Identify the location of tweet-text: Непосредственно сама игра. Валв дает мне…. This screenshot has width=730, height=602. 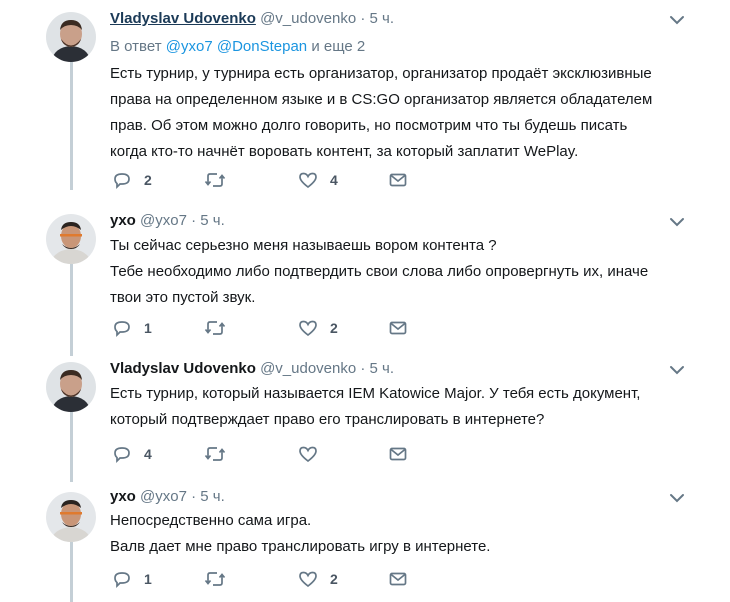
(405, 534).